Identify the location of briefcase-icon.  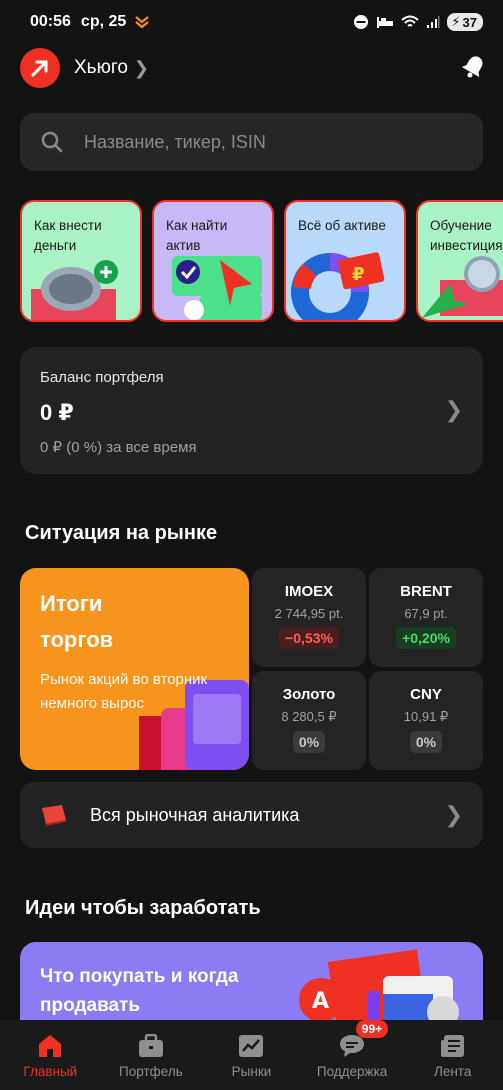
(150, 1045).